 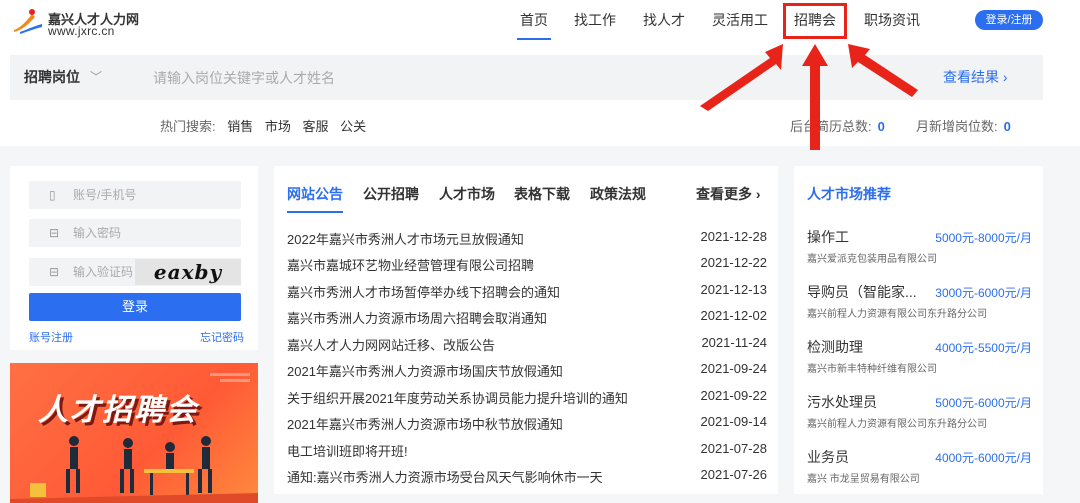 I want to click on news-title: 关于组织开展2021年度劳动关系协调员能力提升培训的通知, so click(x=457, y=398).